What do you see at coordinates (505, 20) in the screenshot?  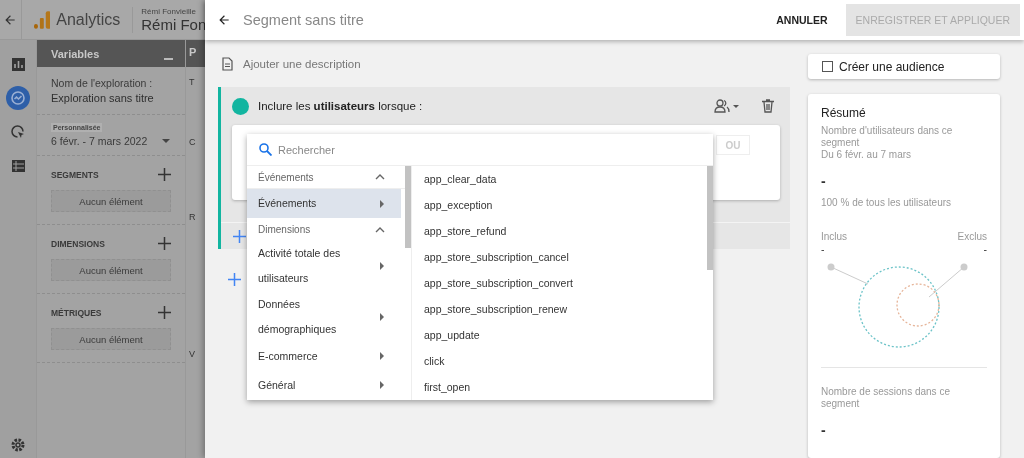 I see `segment-title: Segment sans titre` at bounding box center [505, 20].